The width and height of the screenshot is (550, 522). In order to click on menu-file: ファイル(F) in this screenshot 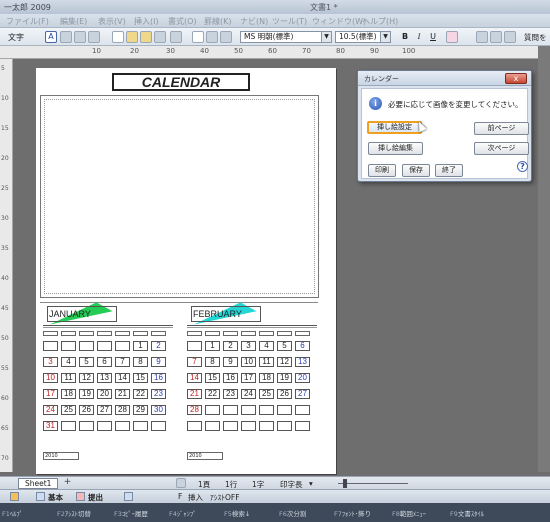, I will do `click(27, 21)`.